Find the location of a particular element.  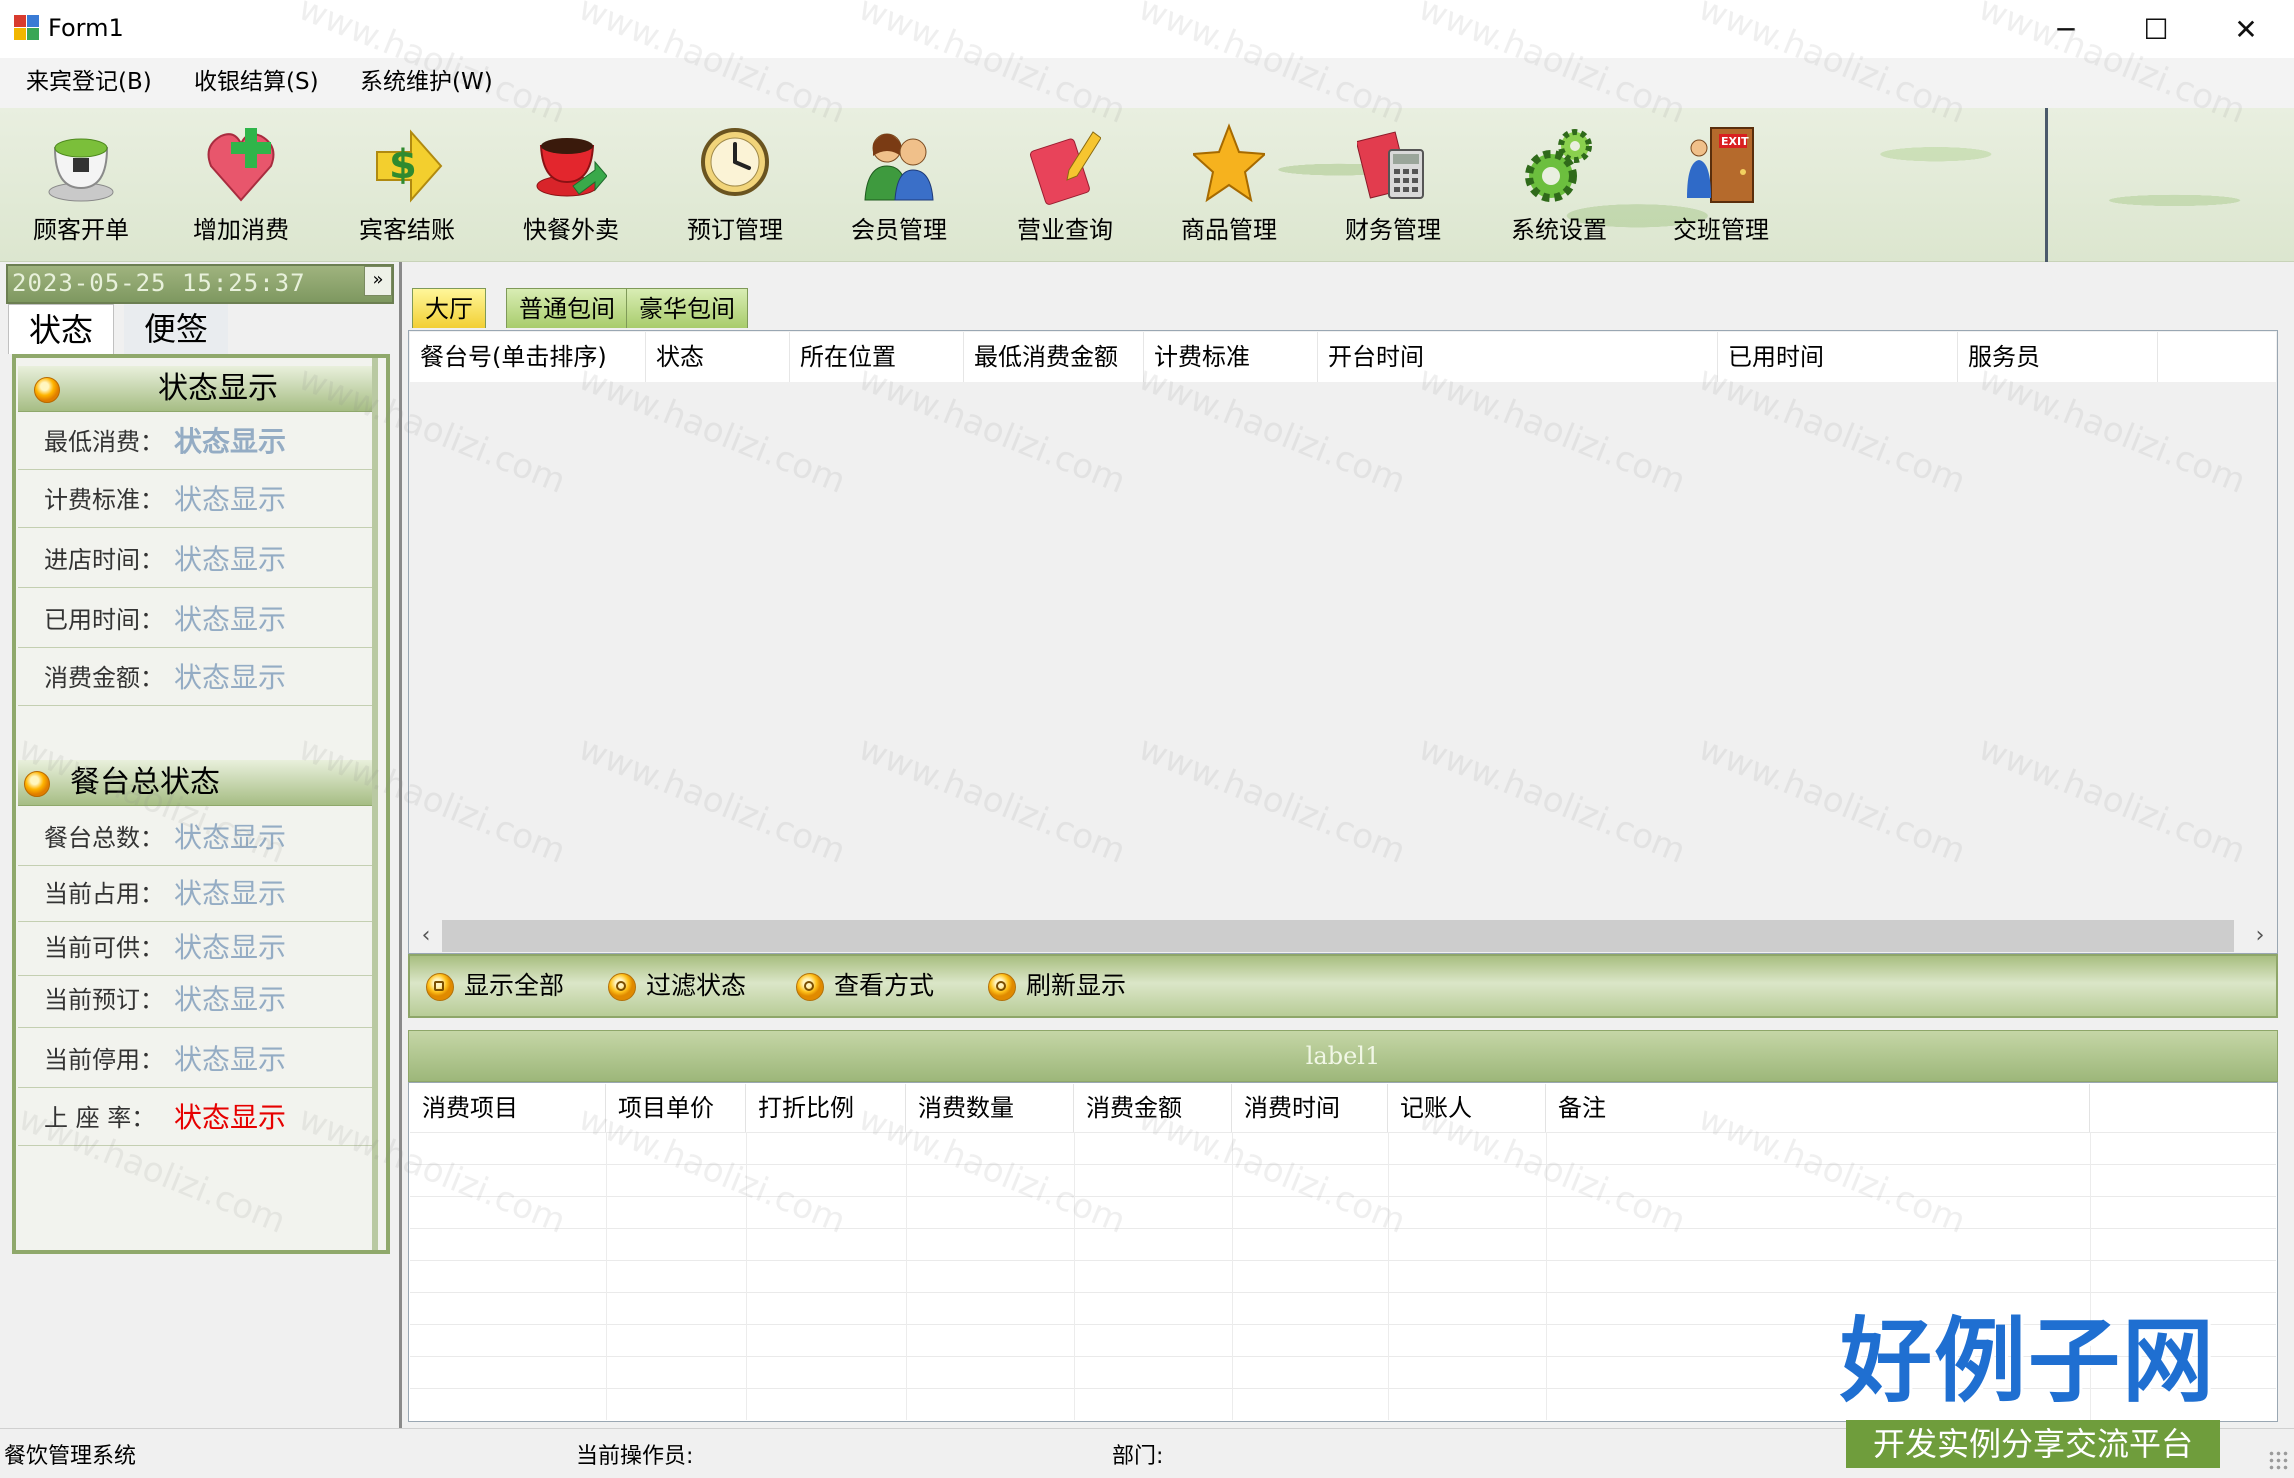

shift-handover-button: EXIT 交班管理 is located at coordinates (1721, 186).